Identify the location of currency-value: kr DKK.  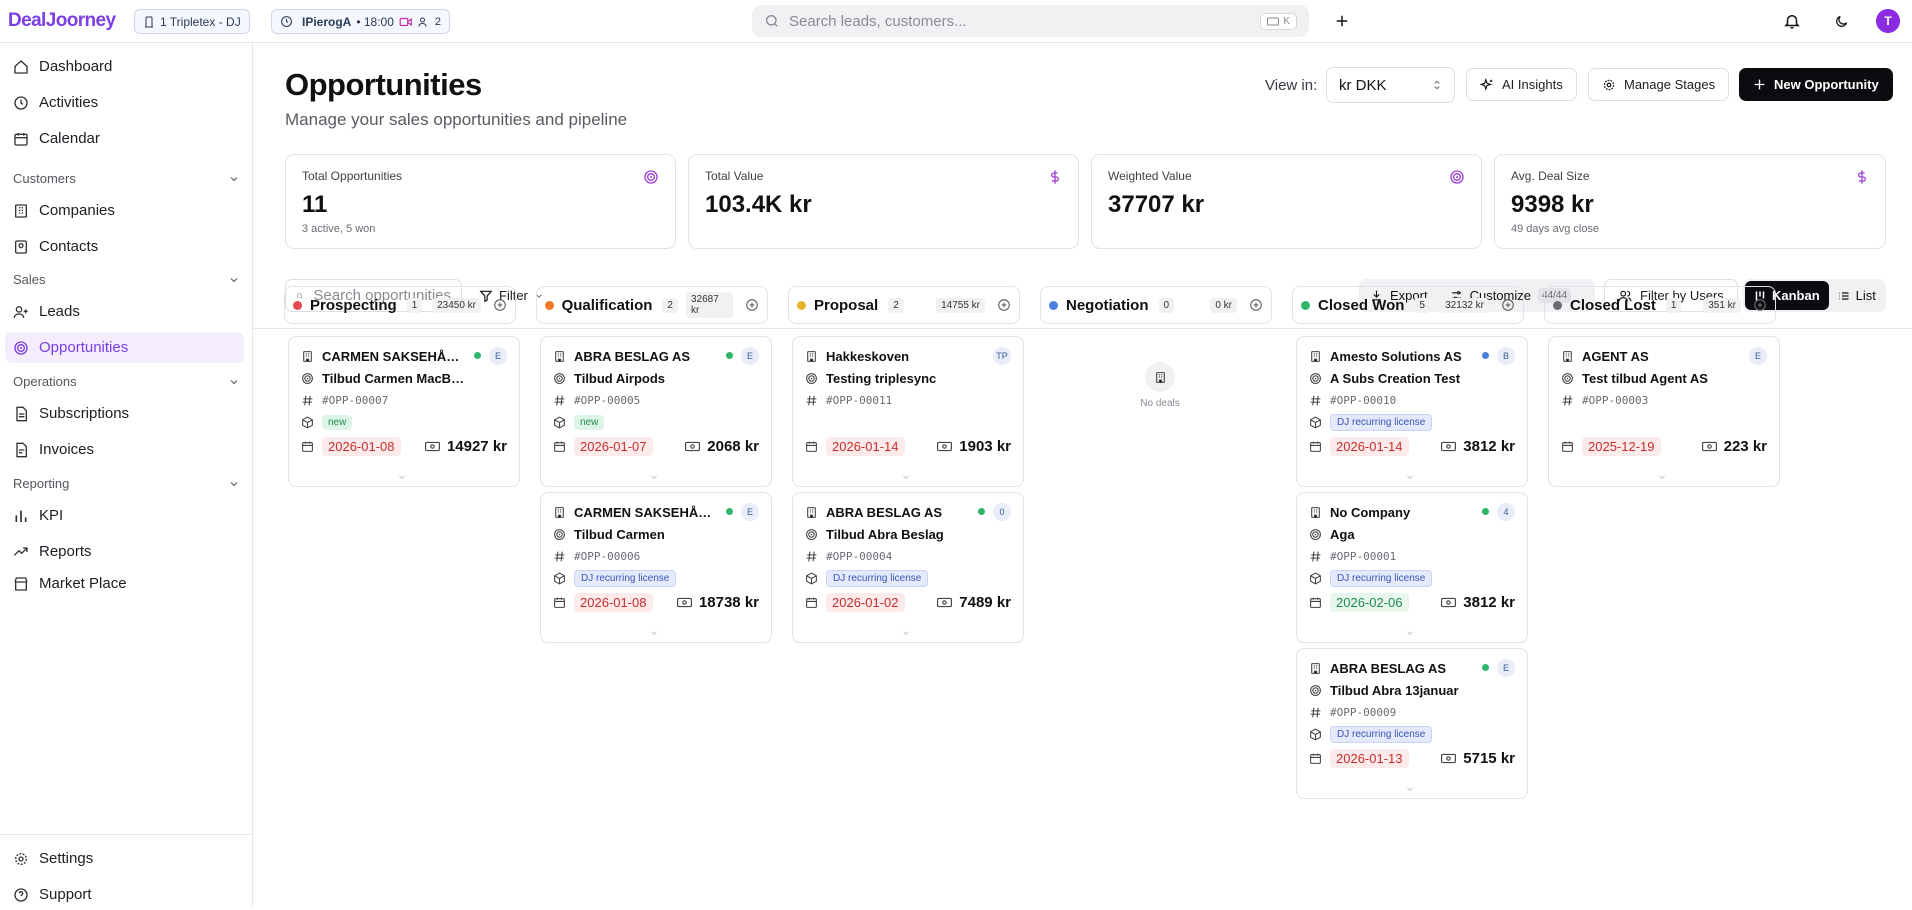
(1363, 85).